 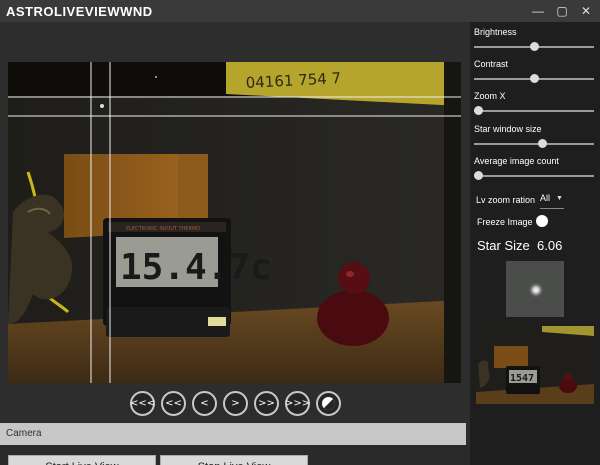 I want to click on lv-zoom-value: All, so click(x=545, y=198).